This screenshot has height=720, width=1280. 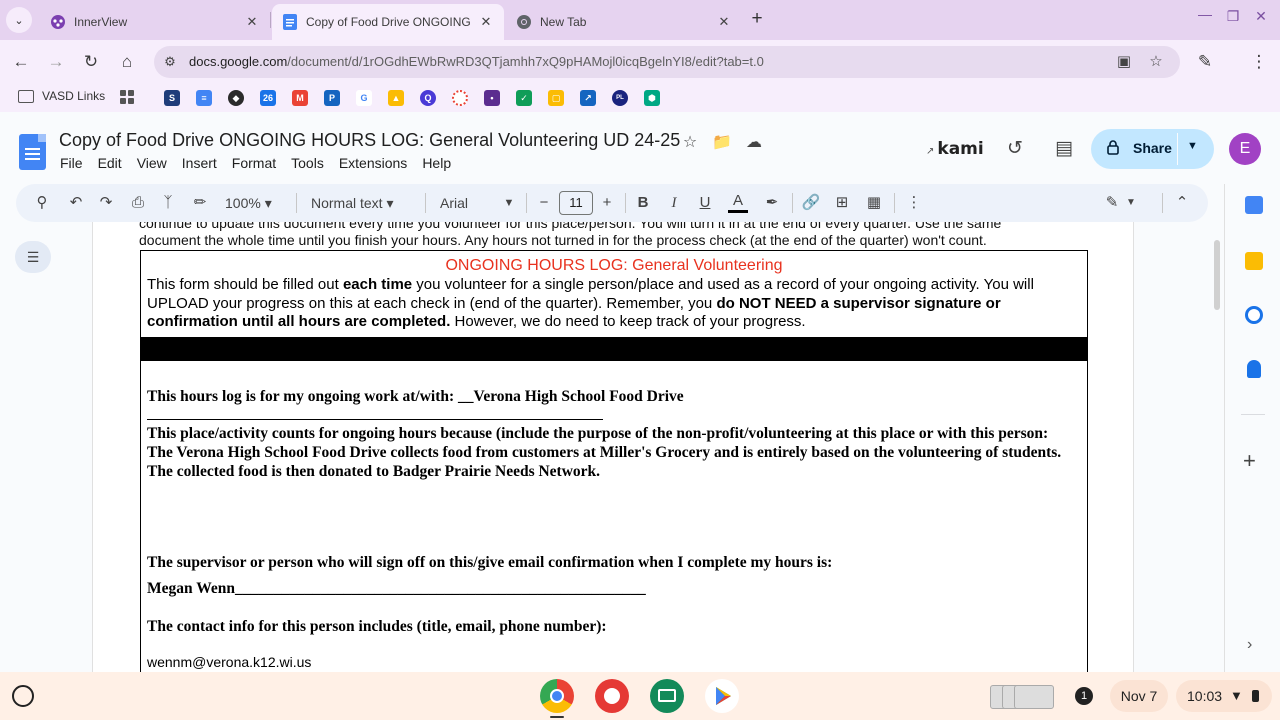 I want to click on bookmark-innerview: •, so click(x=492, y=98).